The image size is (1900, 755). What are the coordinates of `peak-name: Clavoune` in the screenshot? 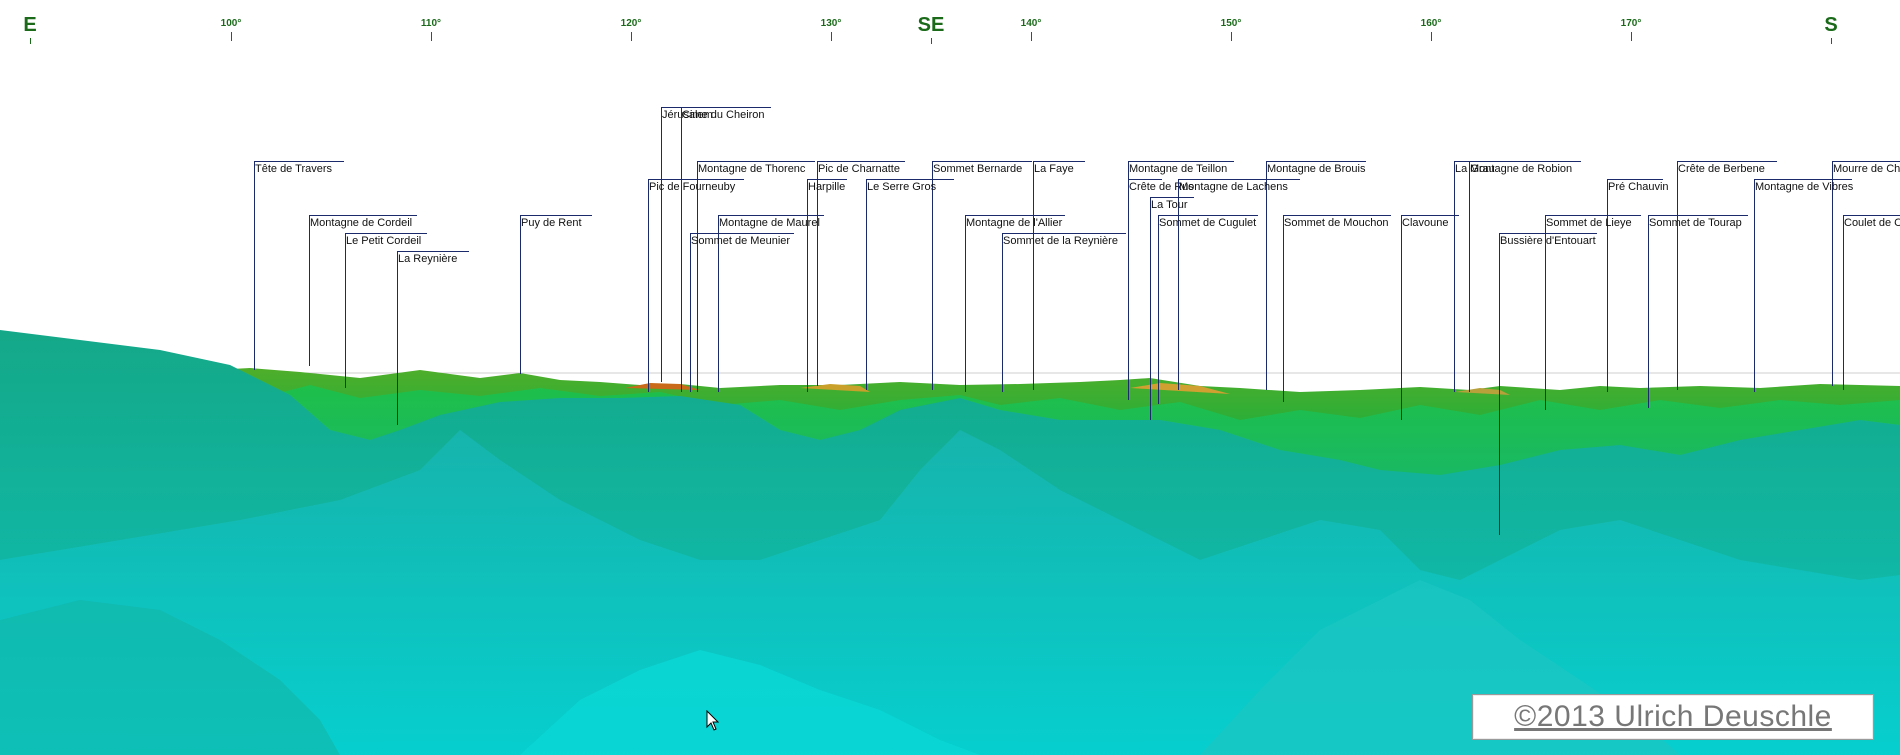 It's located at (1425, 223).